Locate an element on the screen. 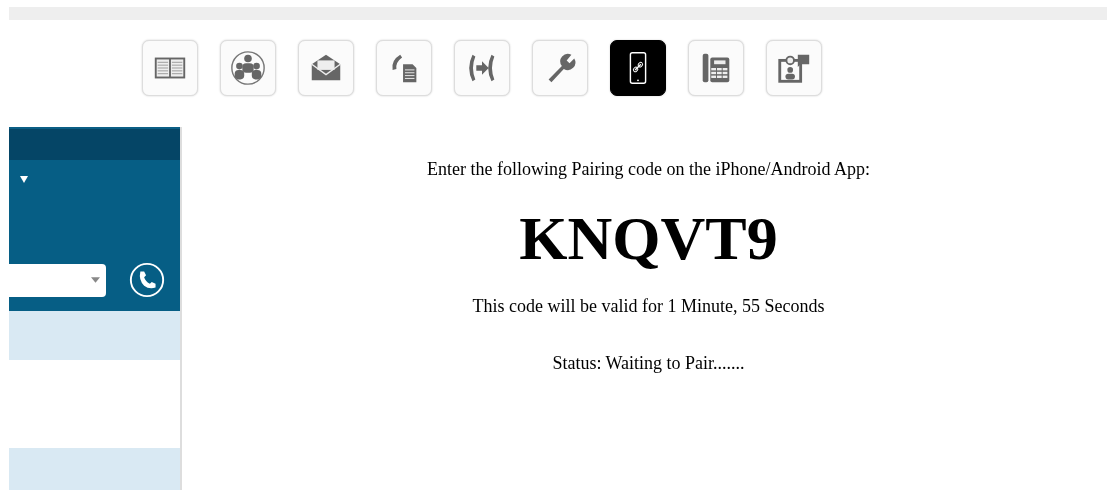 This screenshot has height=490, width=1107. group-icon is located at coordinates (248, 68).